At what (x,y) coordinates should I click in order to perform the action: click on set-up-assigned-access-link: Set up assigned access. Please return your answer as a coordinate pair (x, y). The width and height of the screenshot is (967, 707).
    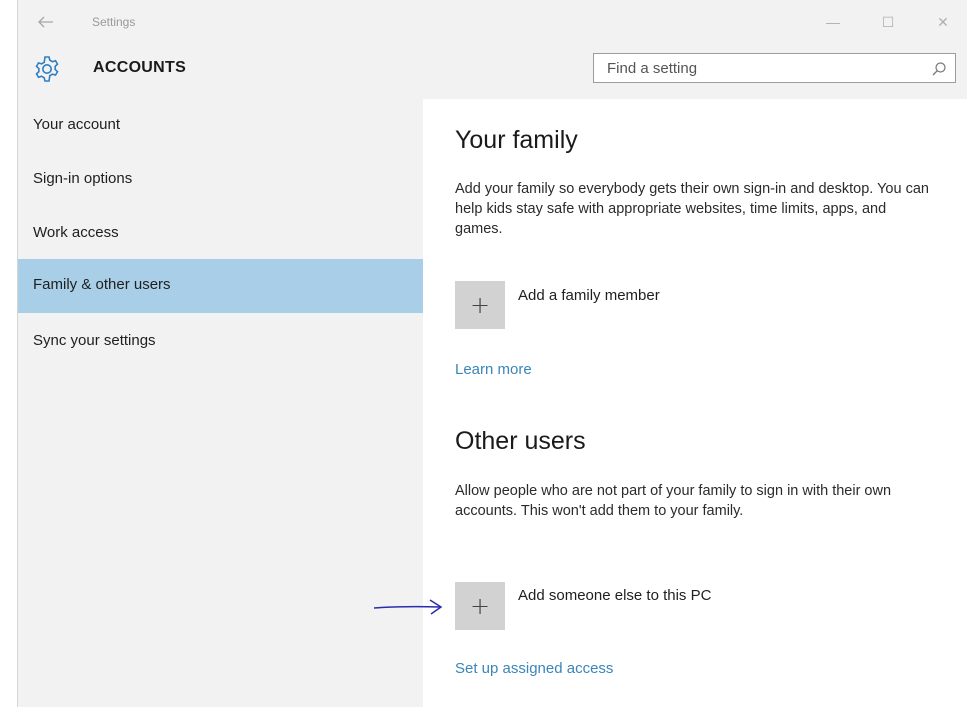
    Looking at the image, I should click on (534, 668).